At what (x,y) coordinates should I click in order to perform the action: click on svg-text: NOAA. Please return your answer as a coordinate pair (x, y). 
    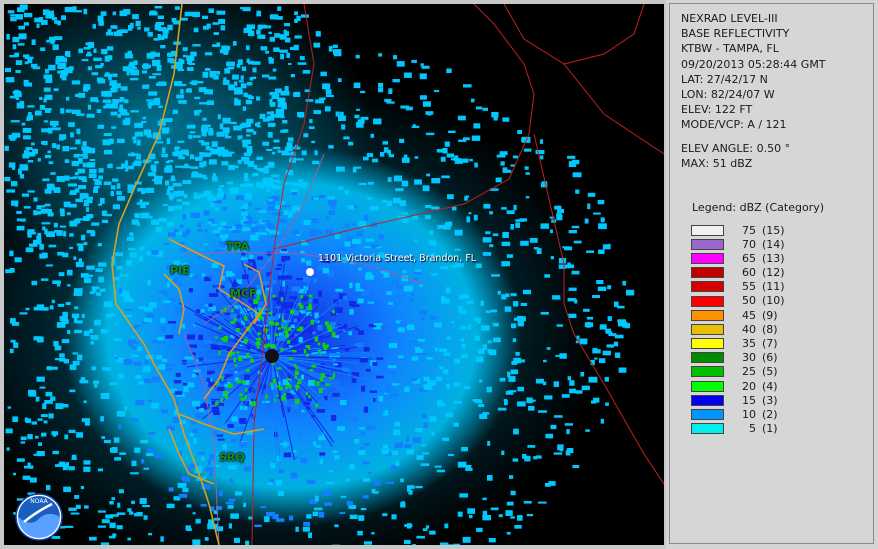
    Looking at the image, I should click on (39, 501).